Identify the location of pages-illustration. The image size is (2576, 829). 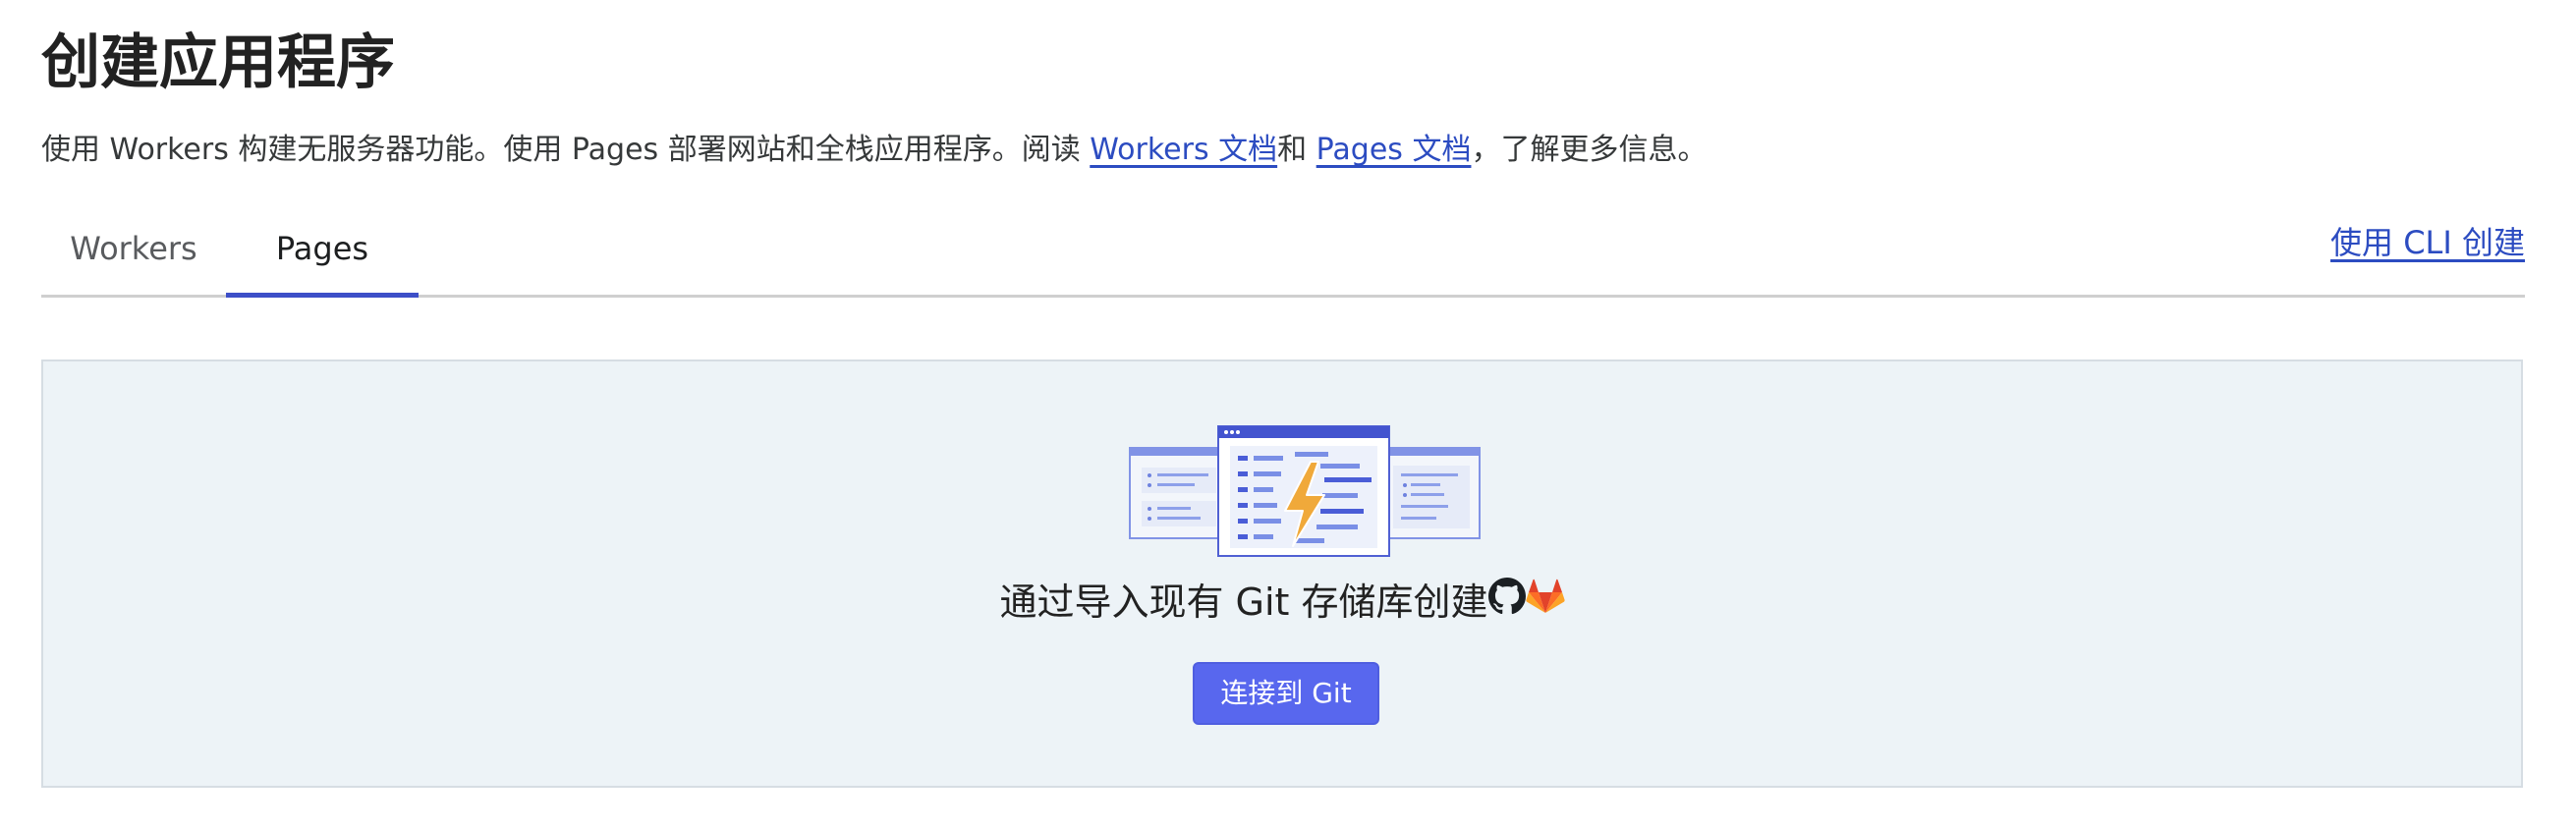
(1305, 491).